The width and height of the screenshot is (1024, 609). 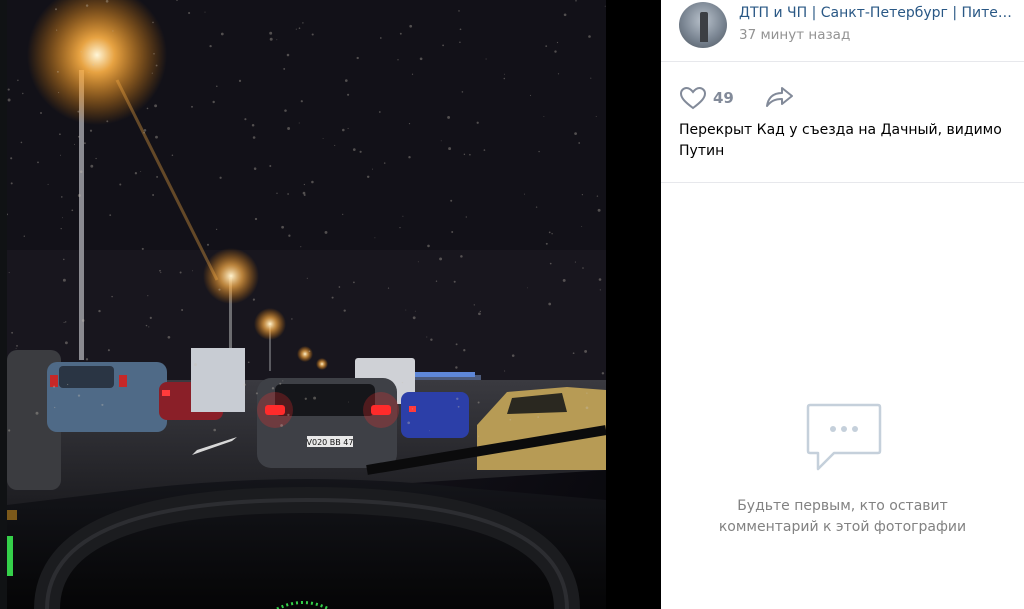 What do you see at coordinates (794, 35) in the screenshot?
I see `post-time: 37 минут назад` at bounding box center [794, 35].